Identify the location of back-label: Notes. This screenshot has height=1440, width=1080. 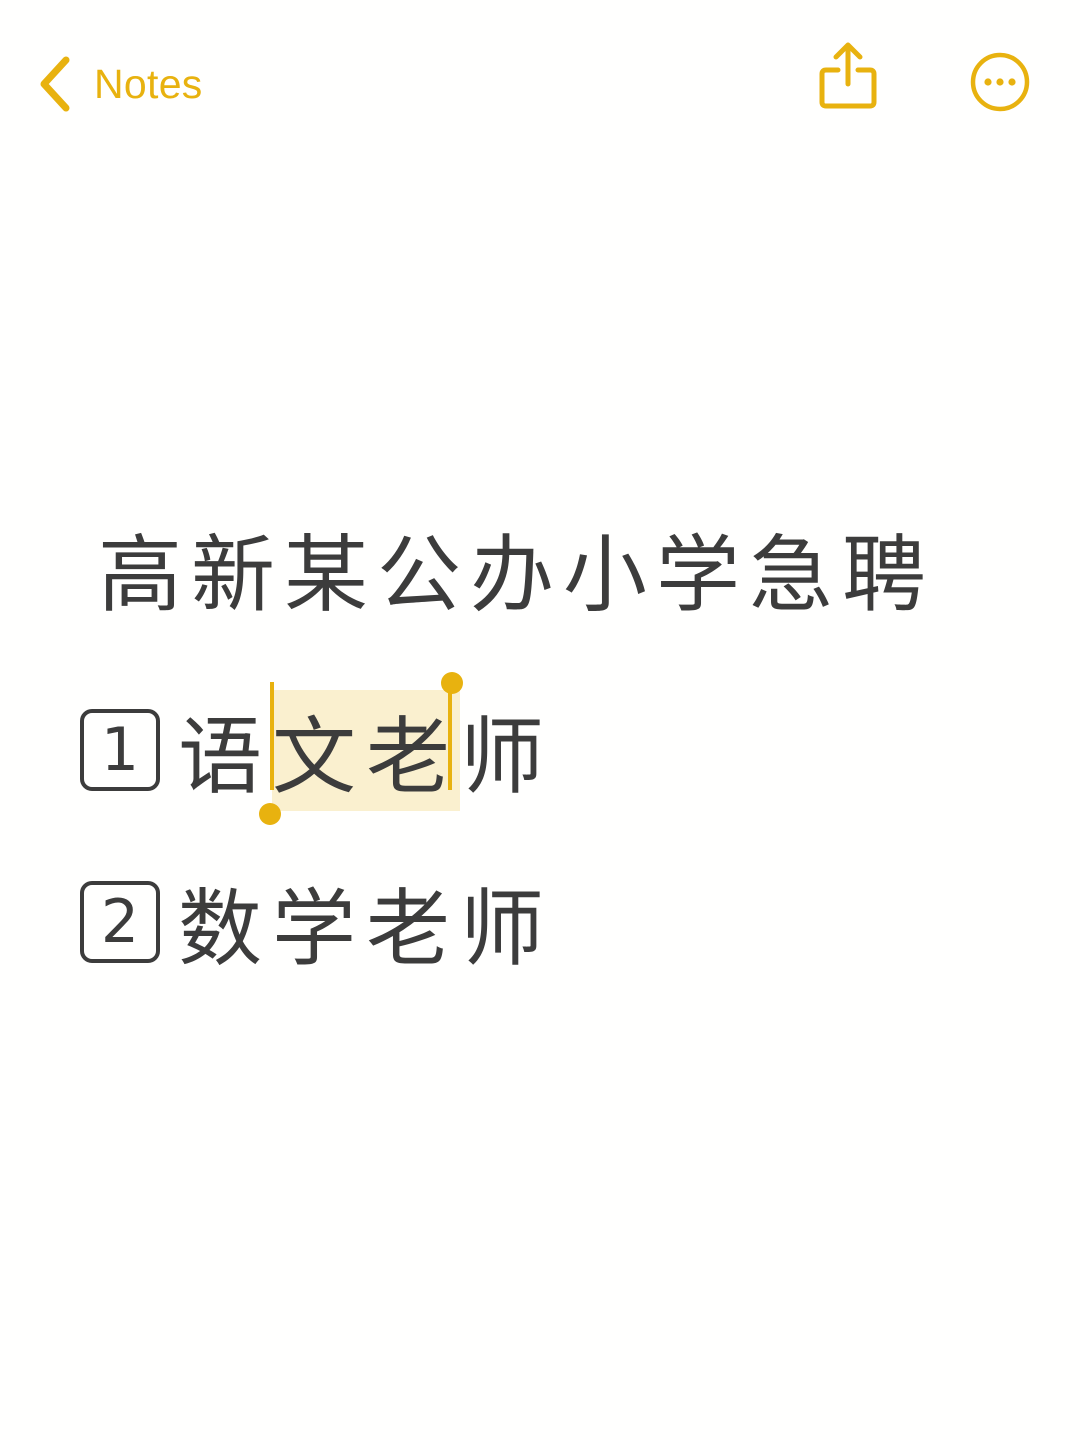
(148, 83).